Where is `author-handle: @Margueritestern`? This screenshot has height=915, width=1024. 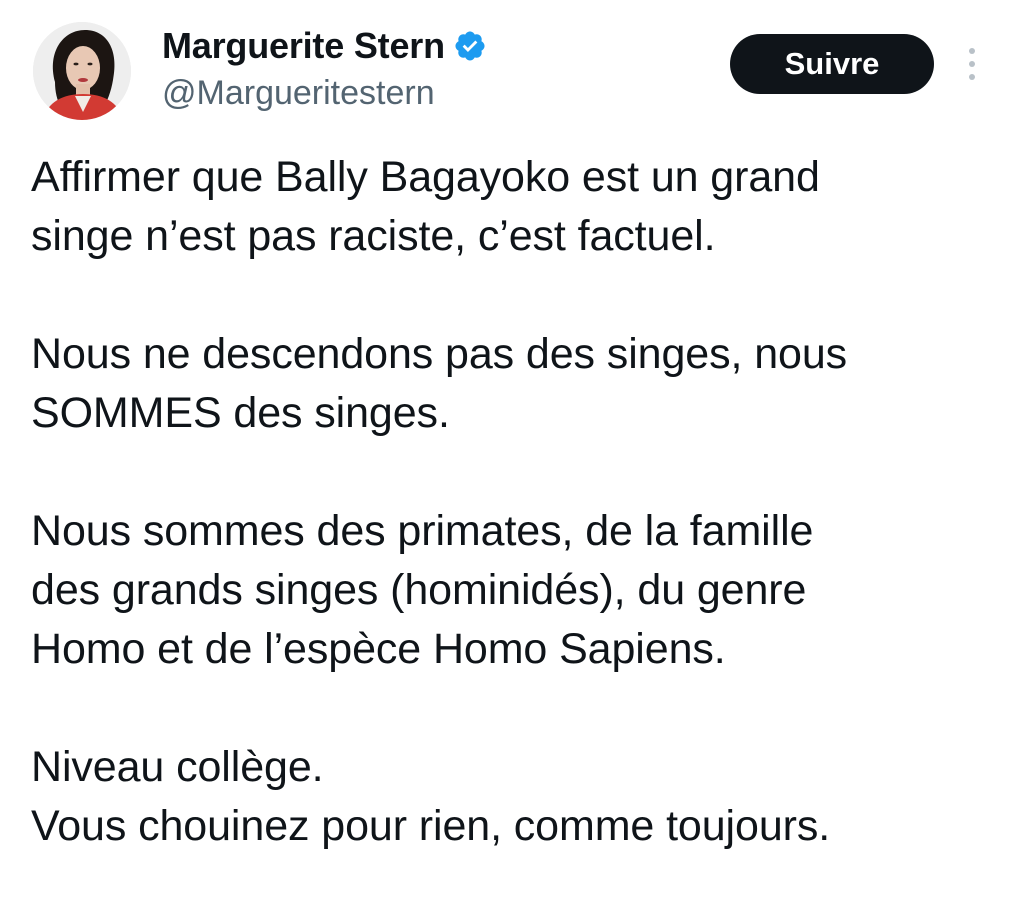
author-handle: @Margueritestern is located at coordinates (298, 93).